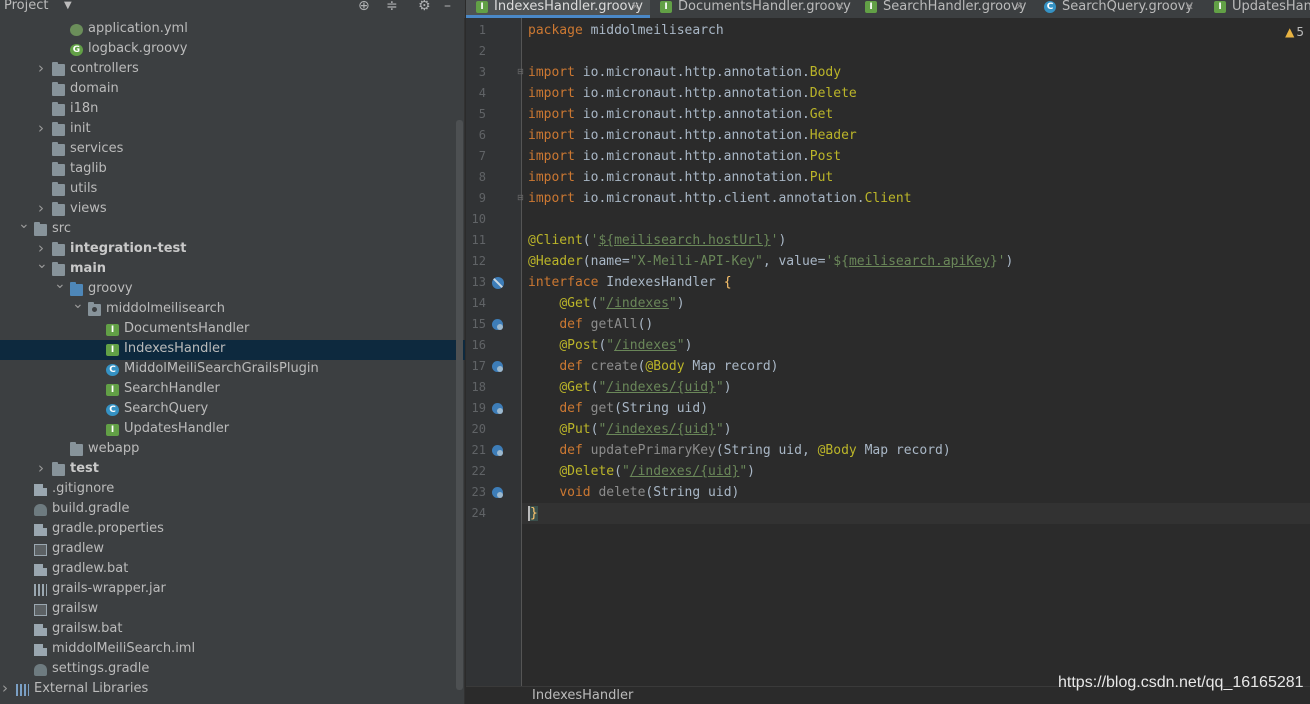  I want to click on tree-item: gradlew, so click(232, 550).